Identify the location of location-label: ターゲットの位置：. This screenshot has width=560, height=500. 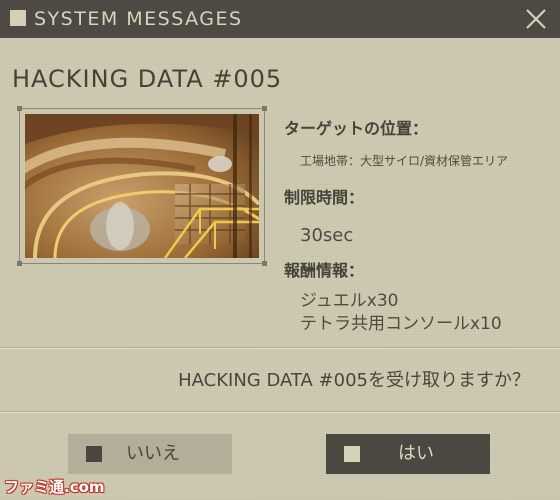
(356, 128).